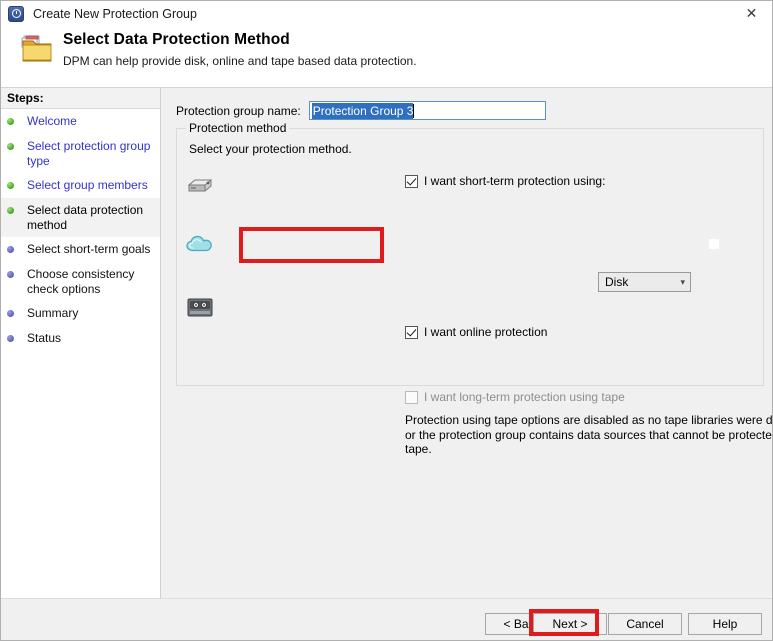 The image size is (773, 641). I want to click on online-protection-checkbox, so click(411, 332).